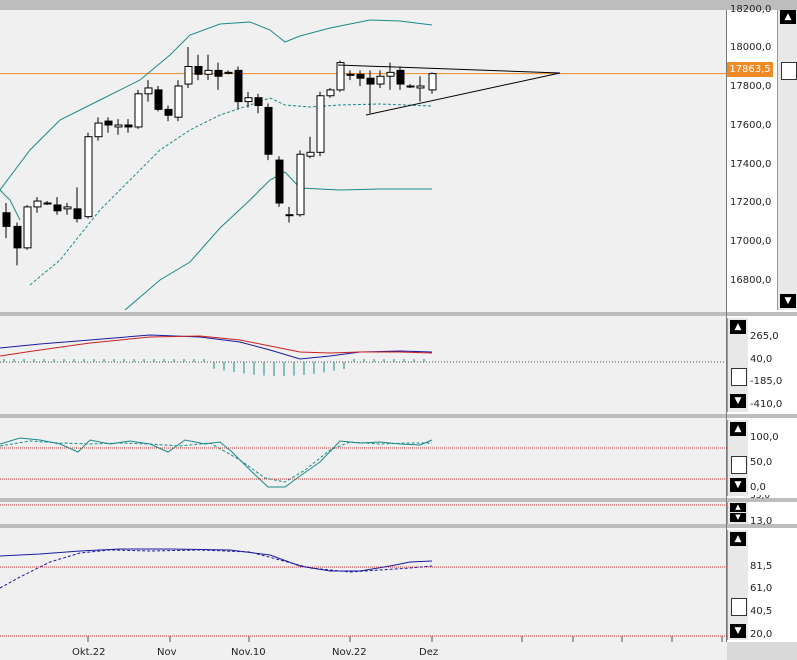  What do you see at coordinates (449, 69) in the screenshot?
I see `triangle-upper-line` at bounding box center [449, 69].